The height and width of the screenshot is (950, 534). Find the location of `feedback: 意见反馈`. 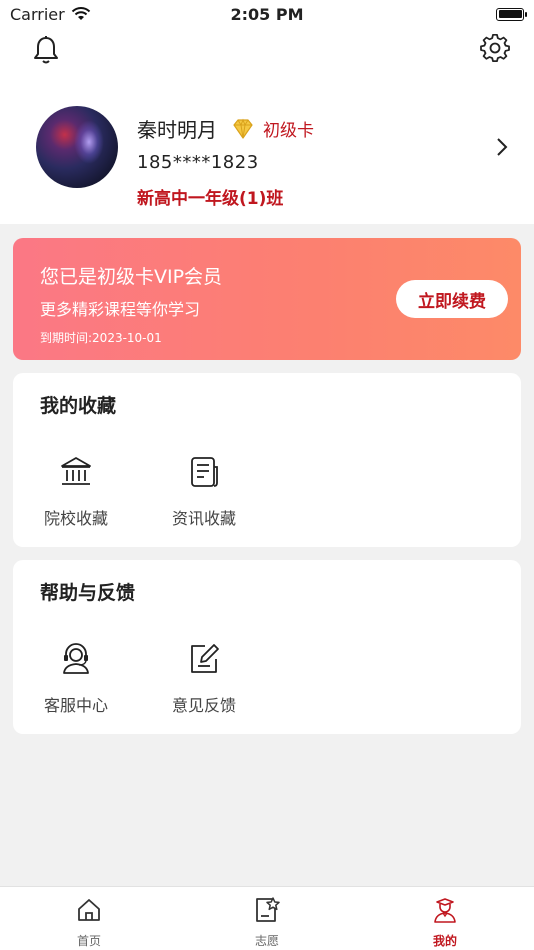

feedback: 意见反馈 is located at coordinates (204, 682).